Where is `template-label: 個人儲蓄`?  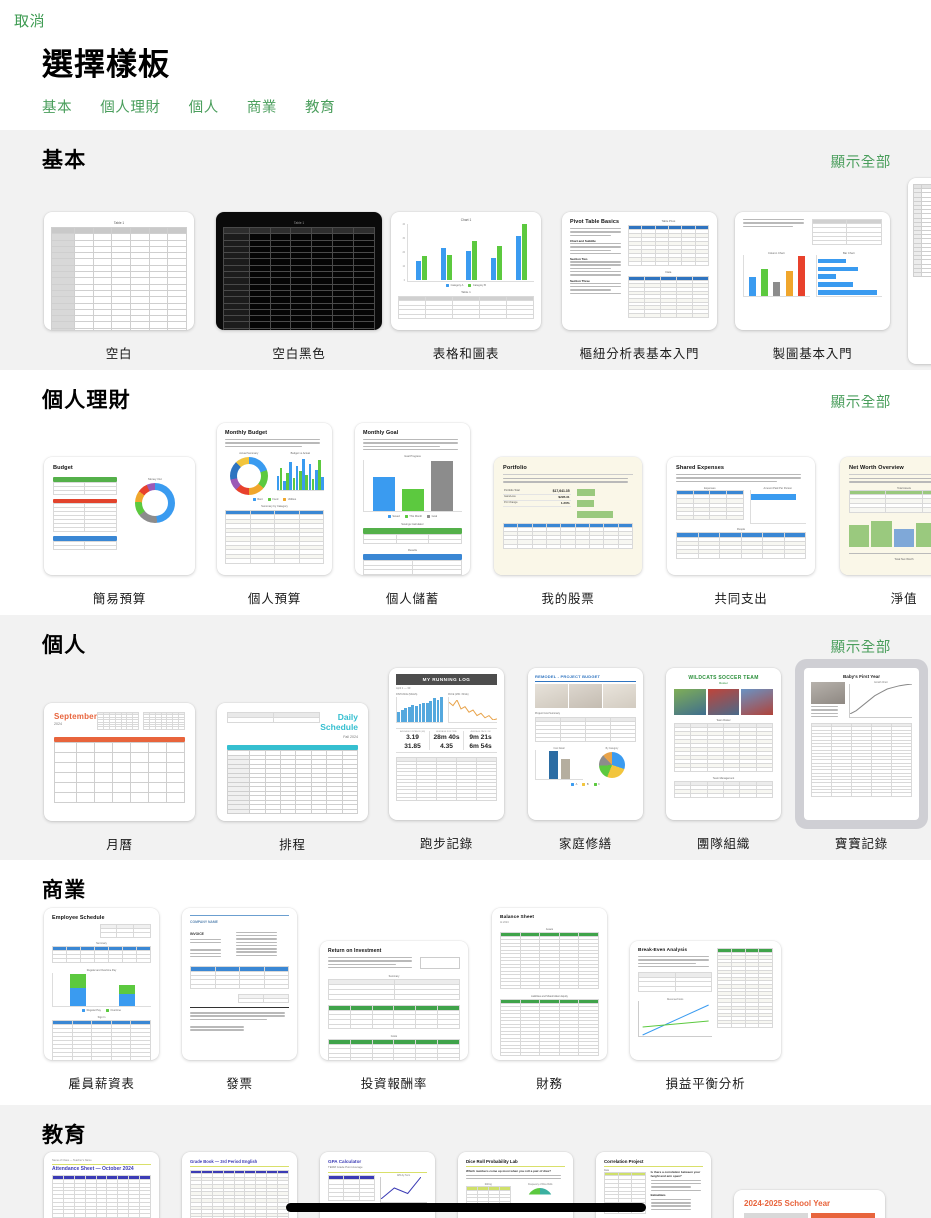
template-label: 個人儲蓄 is located at coordinates (412, 599).